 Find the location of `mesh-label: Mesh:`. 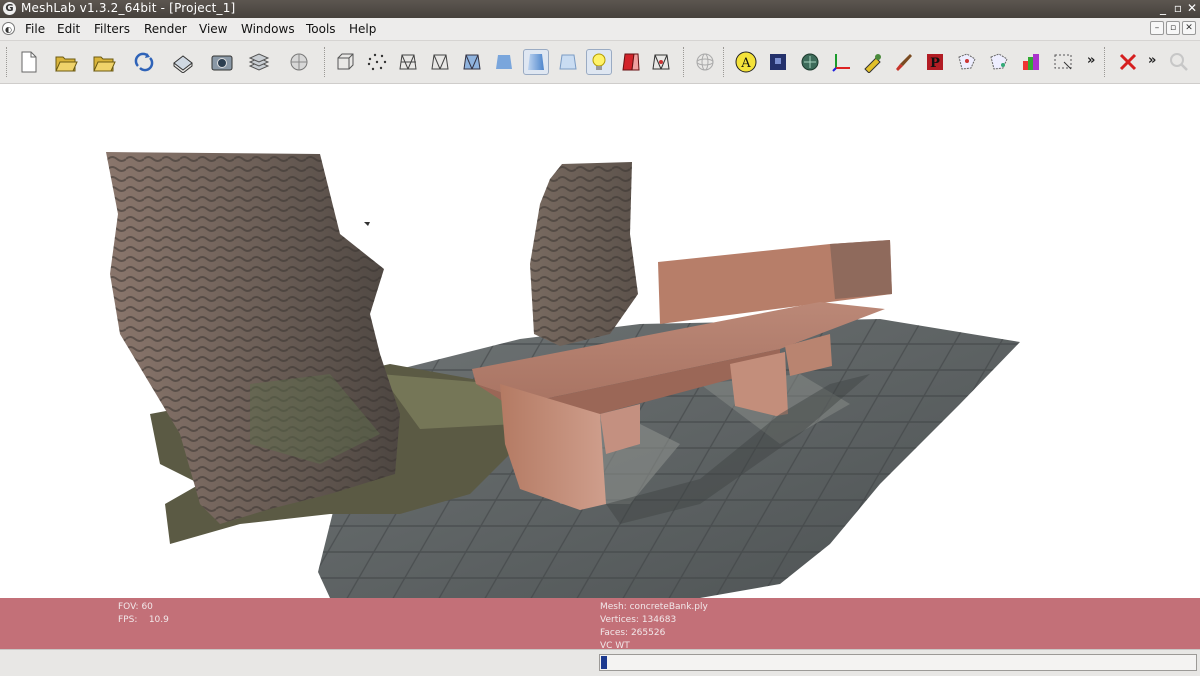

mesh-label: Mesh: is located at coordinates (613, 607).